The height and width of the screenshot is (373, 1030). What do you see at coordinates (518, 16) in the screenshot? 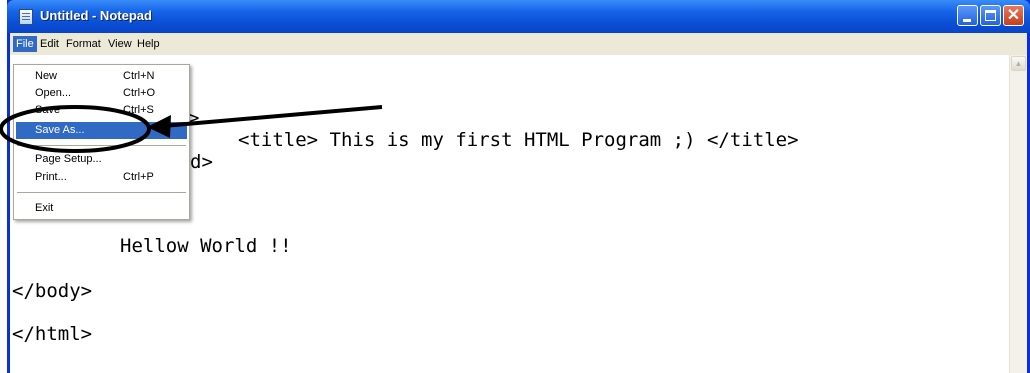
I see `title-bar: Untitled - Notepad ✕` at bounding box center [518, 16].